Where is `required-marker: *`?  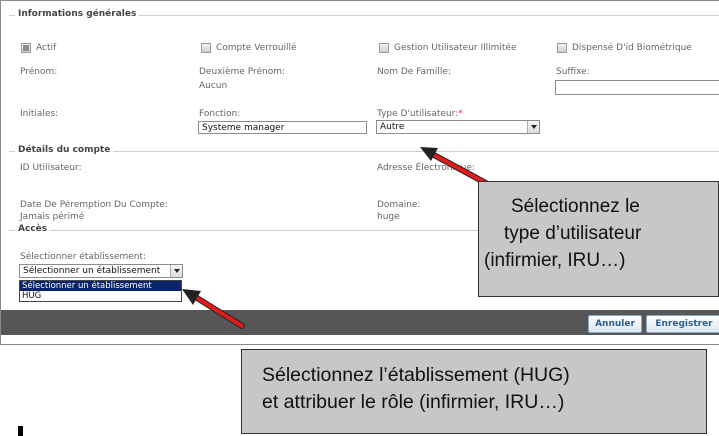 required-marker: * is located at coordinates (460, 114).